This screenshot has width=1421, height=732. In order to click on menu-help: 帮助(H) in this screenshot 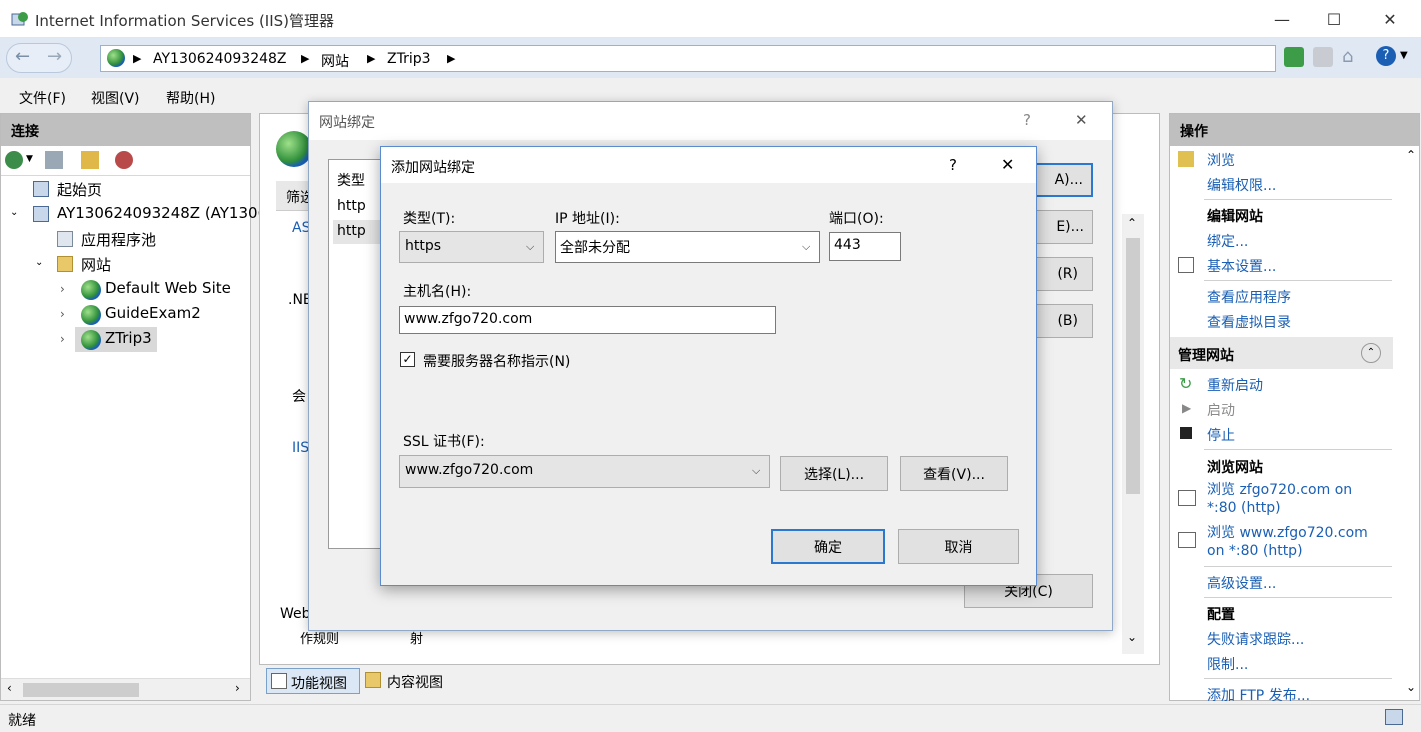, I will do `click(190, 98)`.